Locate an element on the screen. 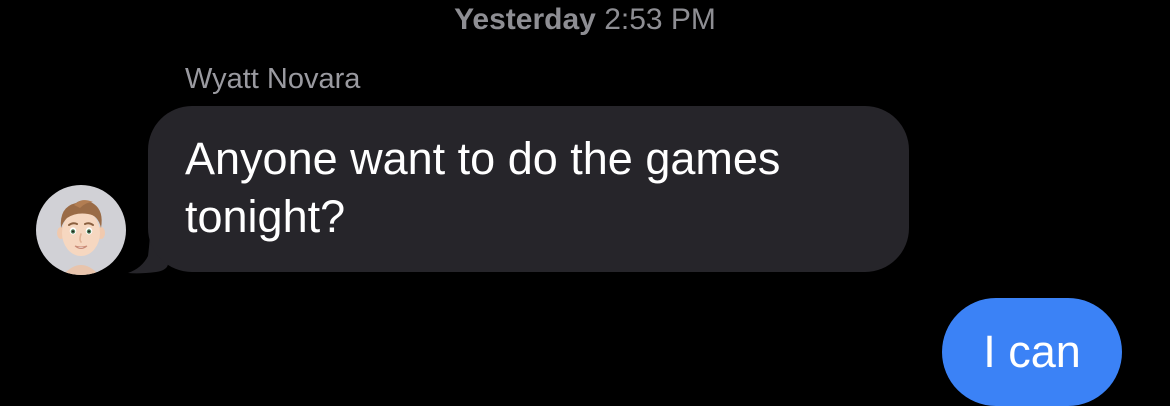 This screenshot has height=406, width=1170. memoji-avatar-icon is located at coordinates (81, 230).